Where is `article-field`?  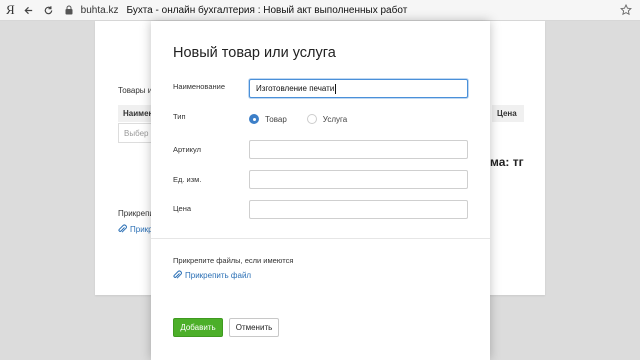
article-field is located at coordinates (358, 149).